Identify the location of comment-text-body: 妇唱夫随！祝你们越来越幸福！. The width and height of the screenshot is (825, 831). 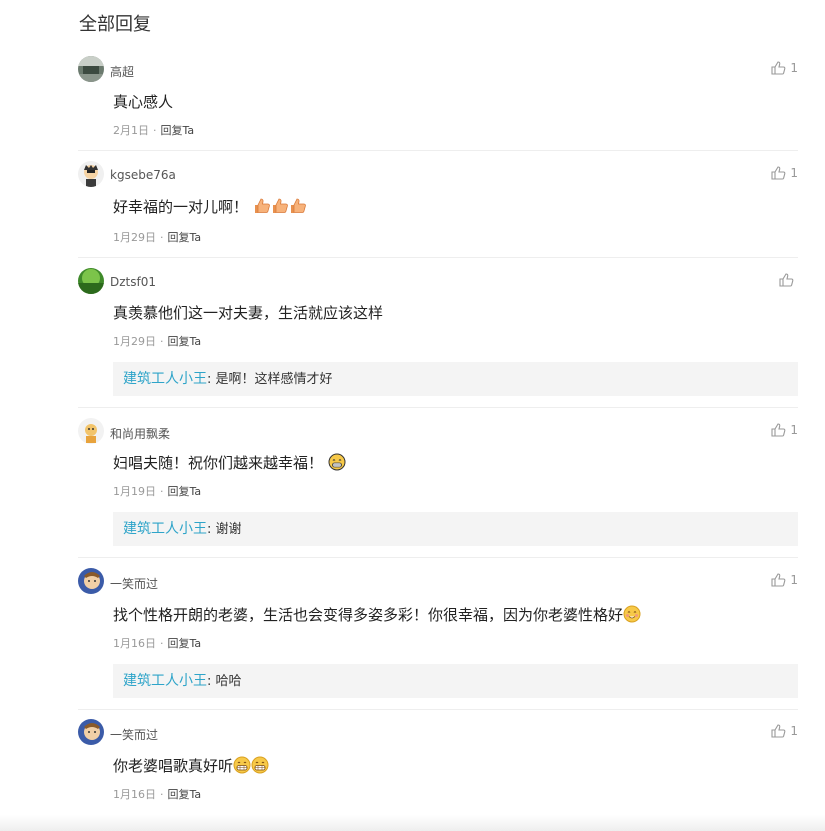
(218, 463).